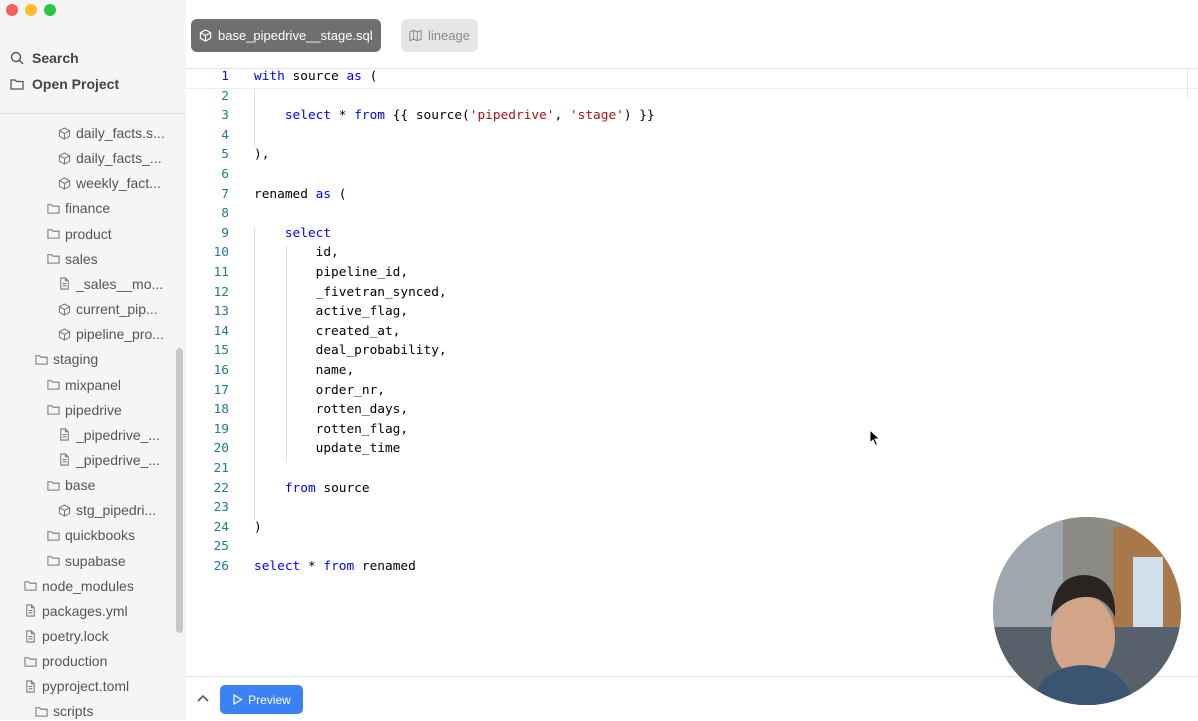 Image resolution: width=1198 pixels, height=721 pixels. I want to click on code-text: select, so click(292, 234).